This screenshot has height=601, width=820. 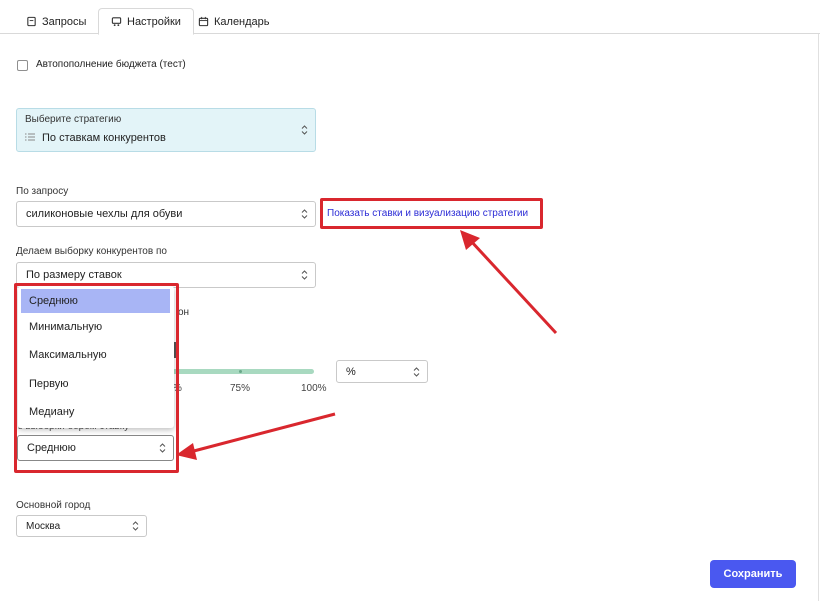 I want to click on query-select: силиконовые чехлы для обуви, so click(x=166, y=214).